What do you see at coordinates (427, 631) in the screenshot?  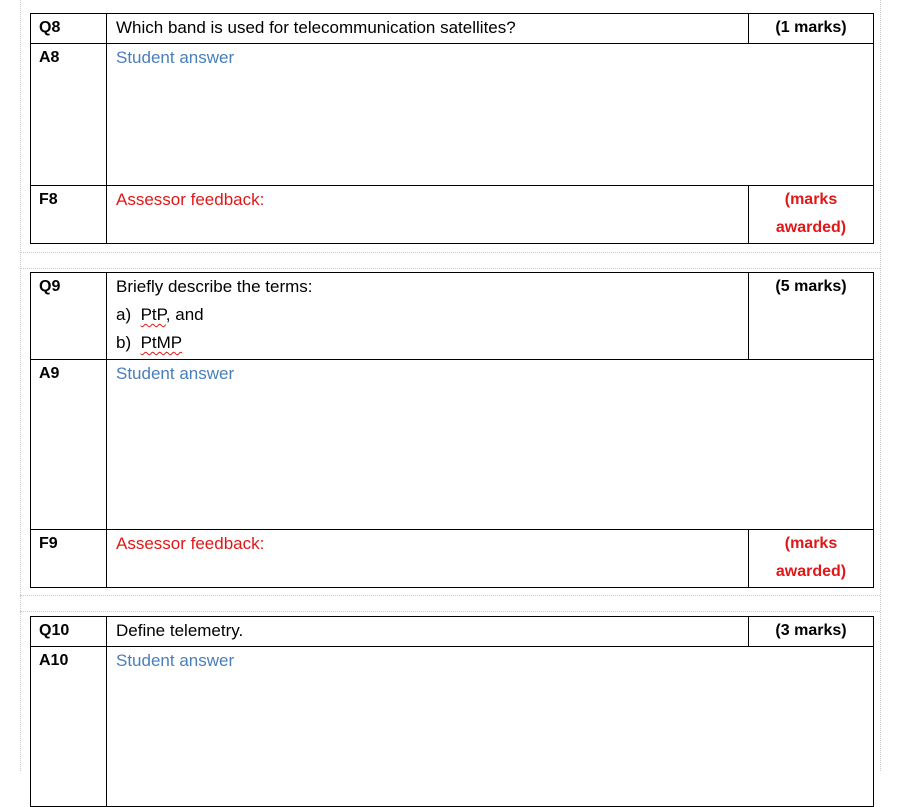 I see `question-text: Define telemetry.` at bounding box center [427, 631].